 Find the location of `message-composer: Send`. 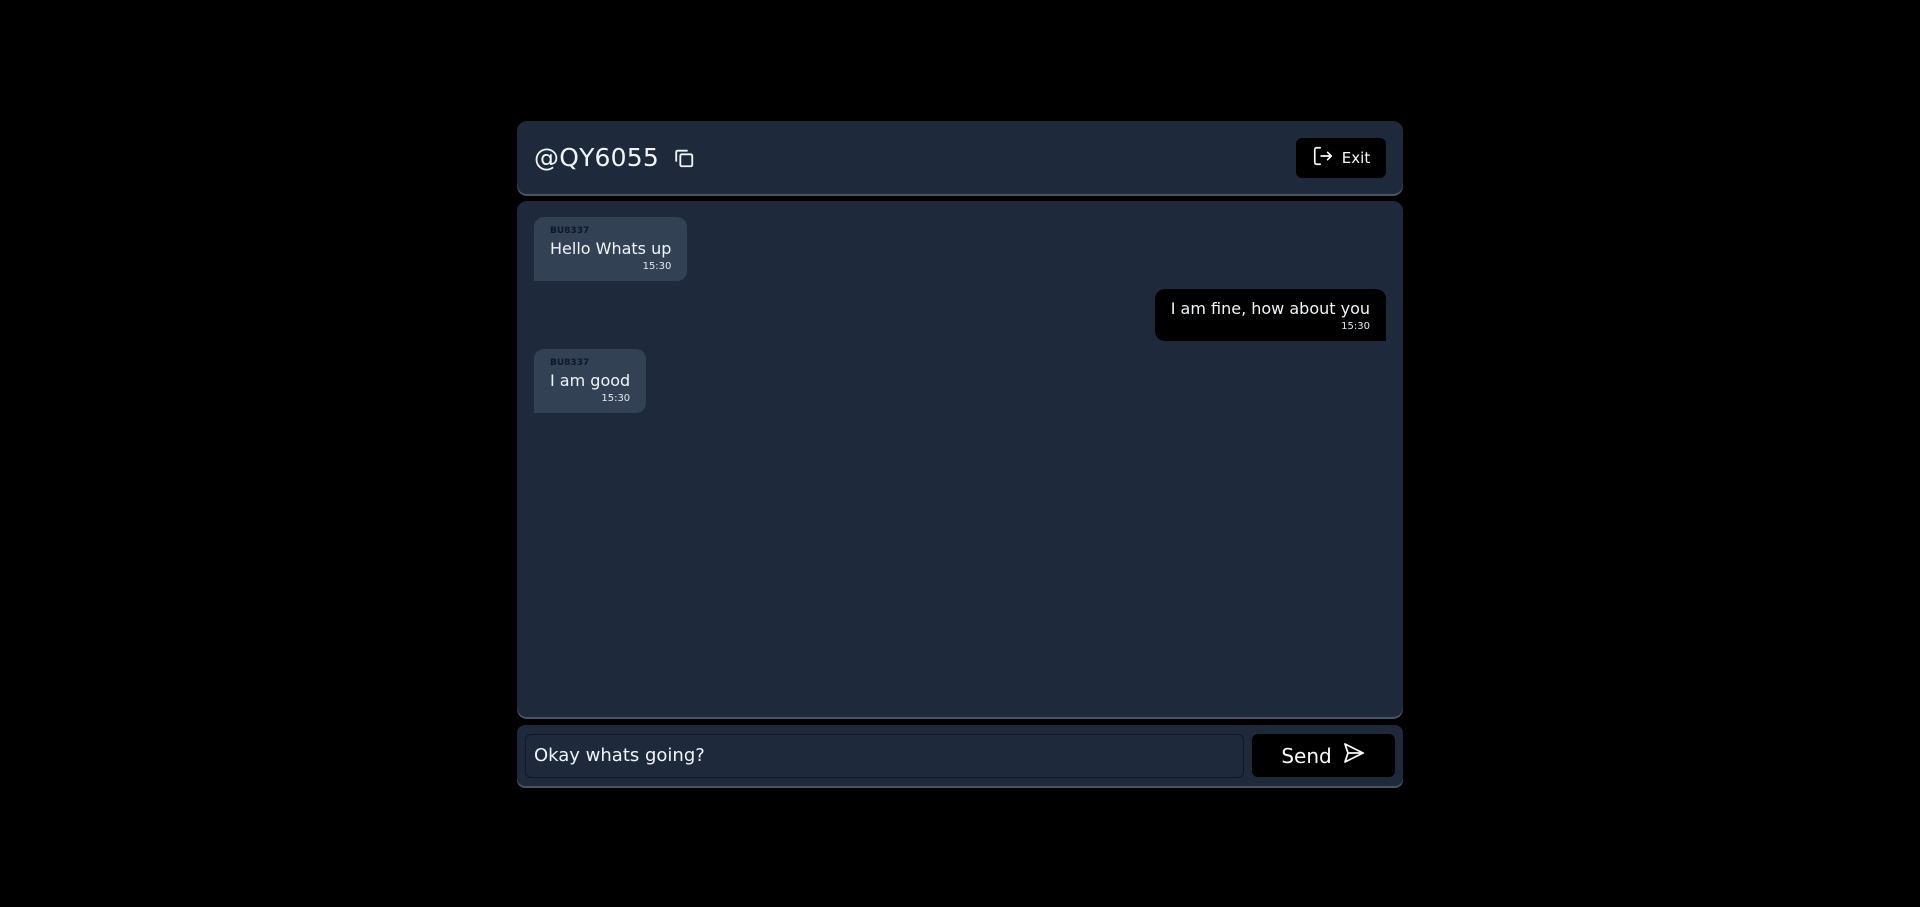

message-composer: Send is located at coordinates (960, 755).